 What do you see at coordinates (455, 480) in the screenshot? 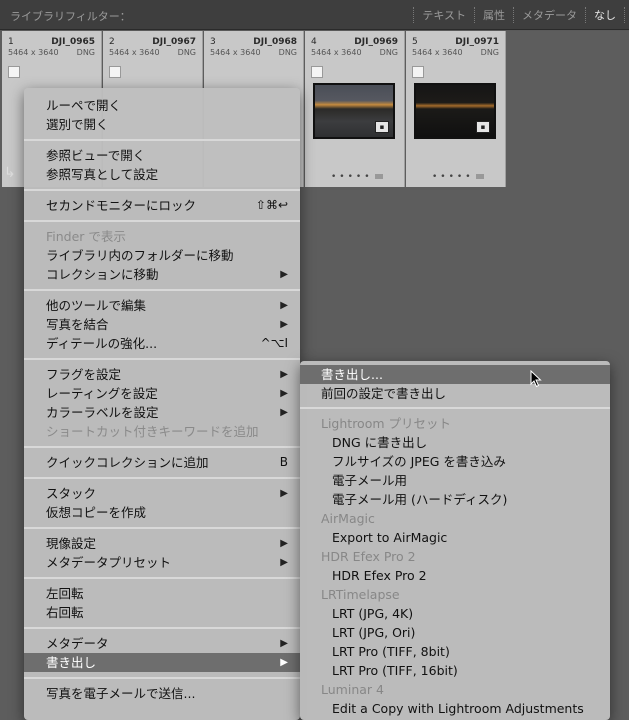
I see `submenu-item-email: 電子メール用` at bounding box center [455, 480].